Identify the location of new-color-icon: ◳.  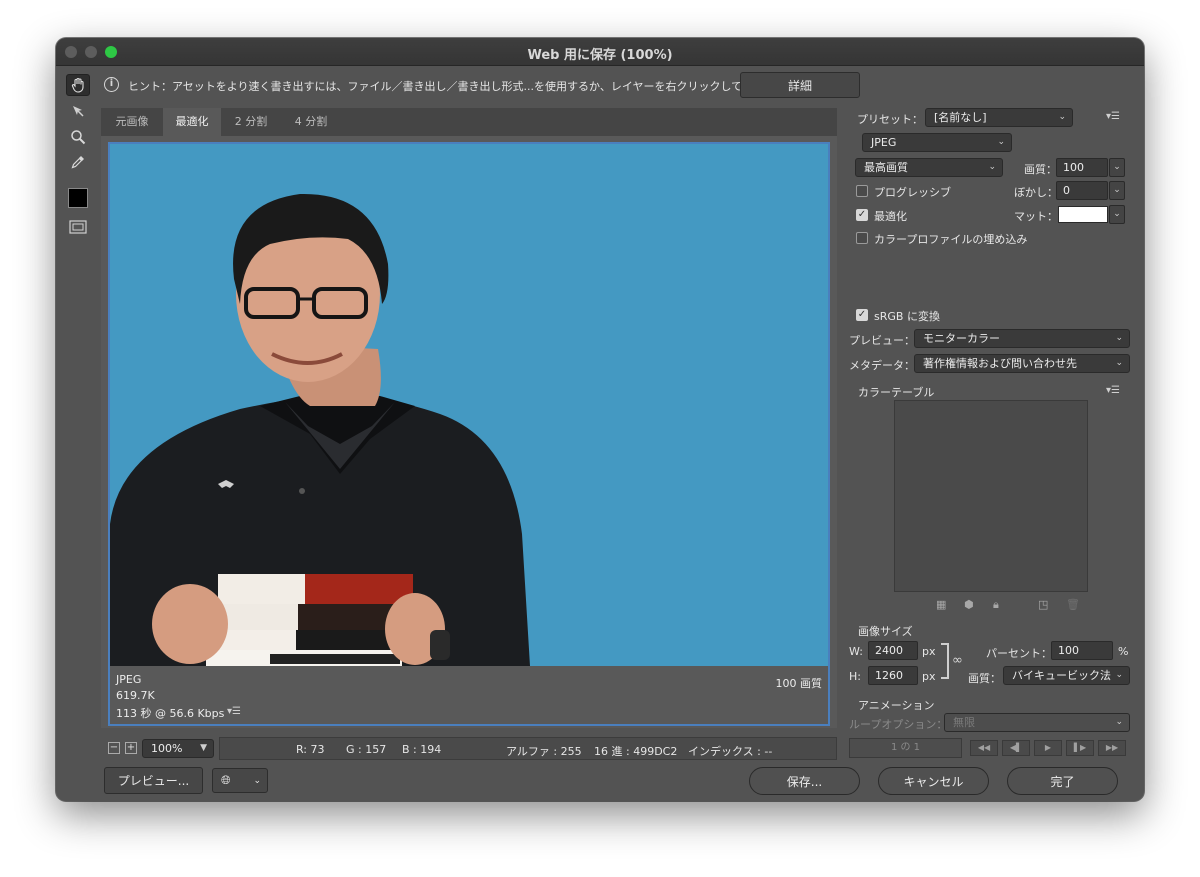
(1043, 604).